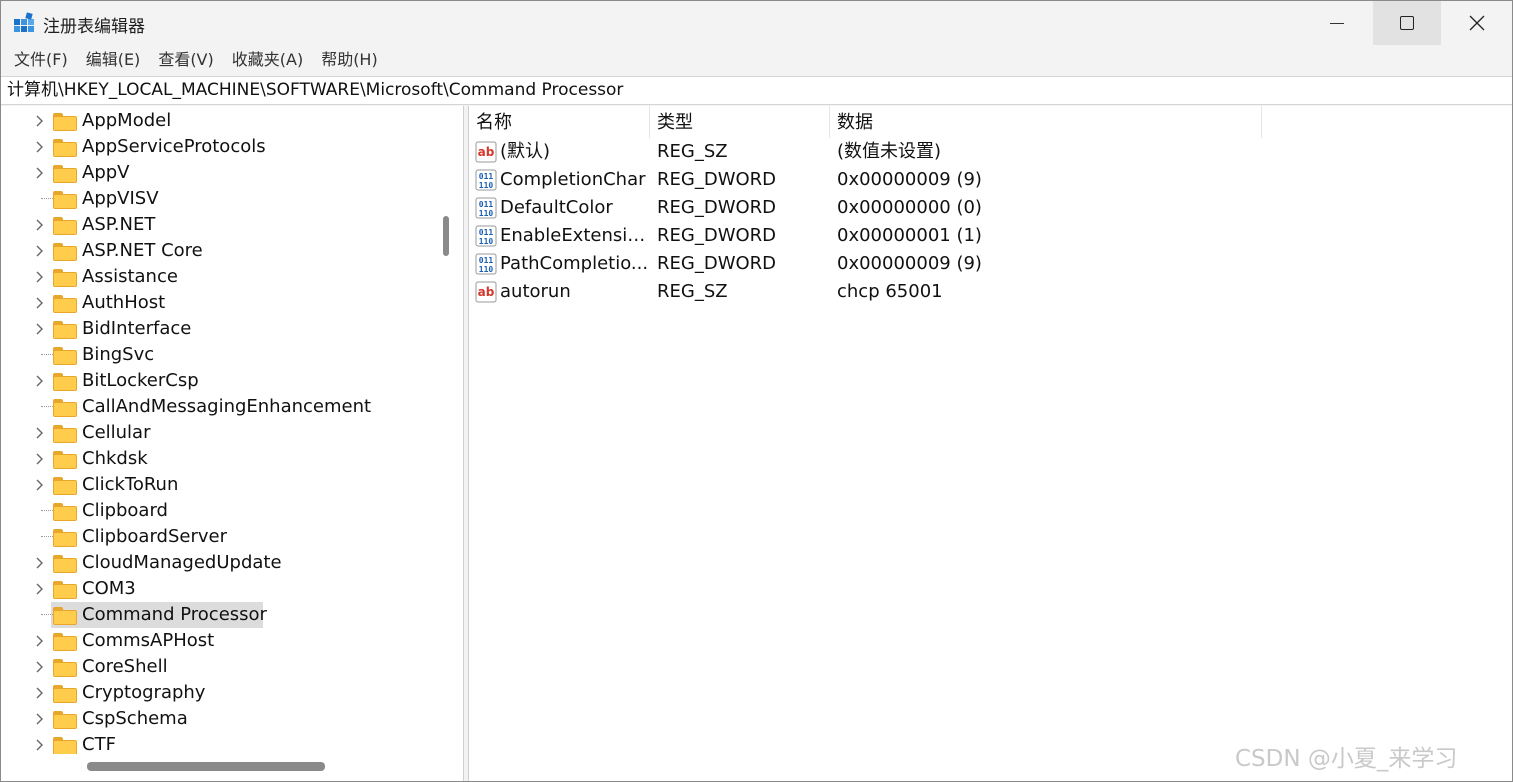 The image size is (1513, 782). I want to click on tree-item: COM3, so click(218, 589).